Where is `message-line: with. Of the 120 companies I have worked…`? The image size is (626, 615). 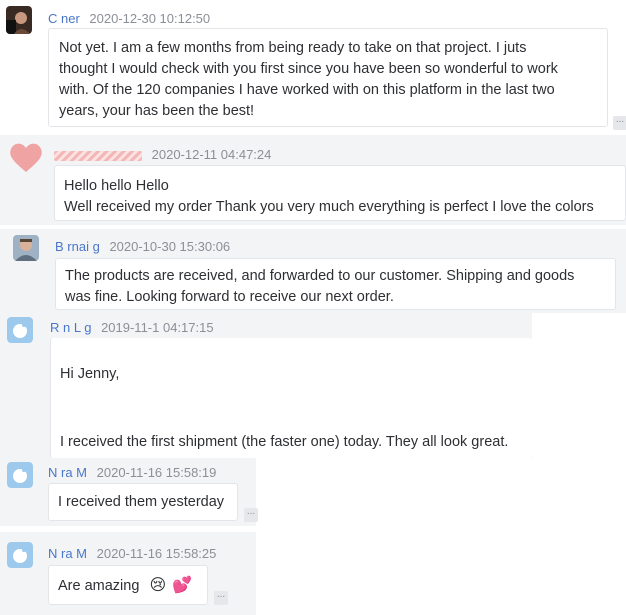
message-line: with. Of the 120 companies I have worked… is located at coordinates (307, 90).